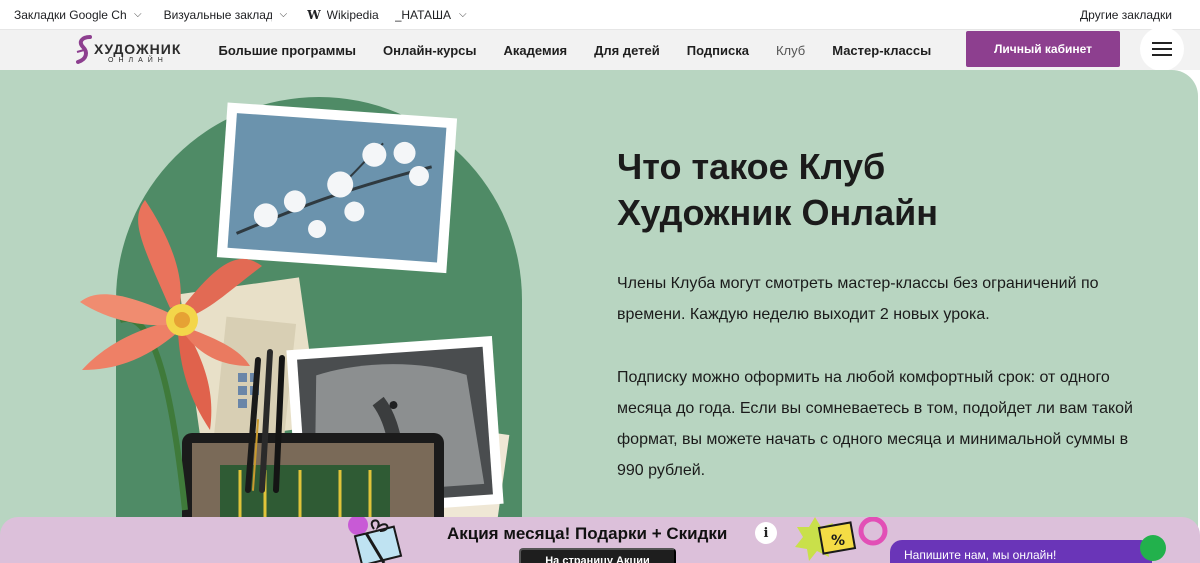 The width and height of the screenshot is (1200, 563). I want to click on bookmark-folder-visual: Визуальные закладки ⌵, so click(226, 15).